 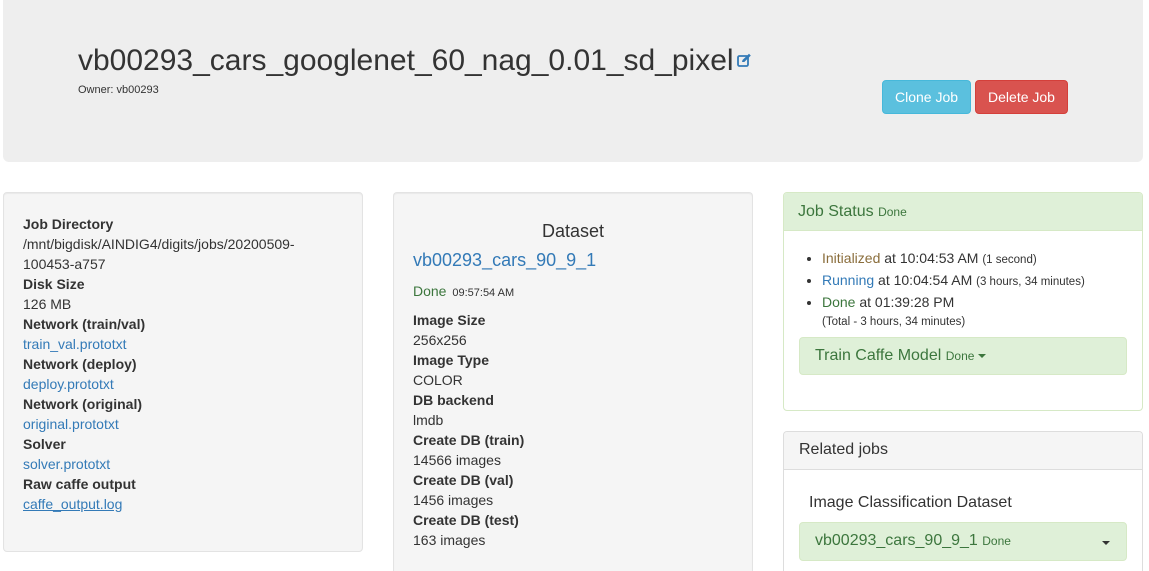 I want to click on create-db-val-label: Create DB (val), so click(x=463, y=480).